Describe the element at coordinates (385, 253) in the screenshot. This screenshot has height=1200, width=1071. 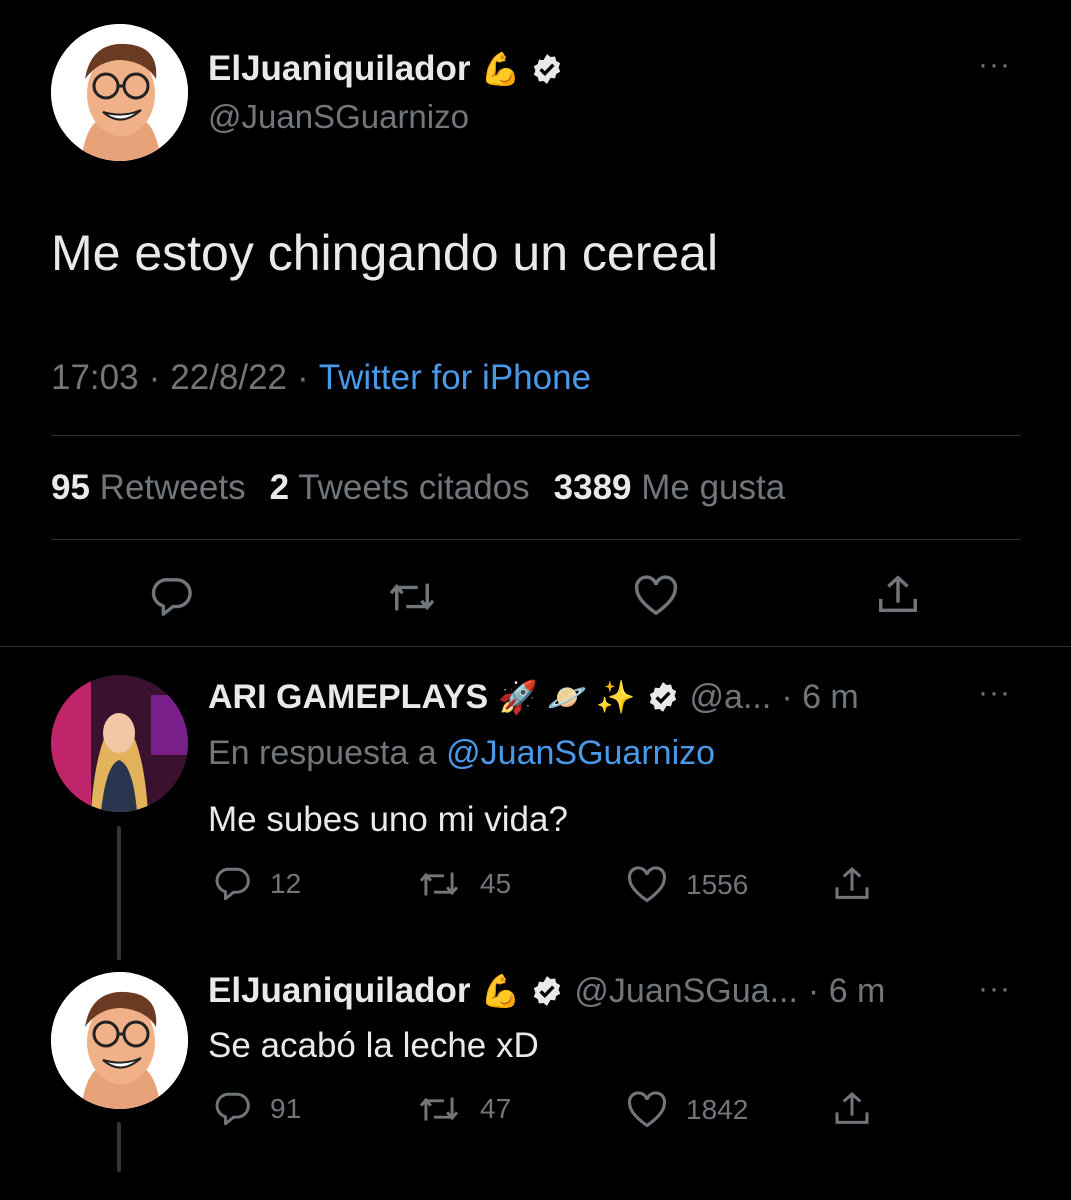
I see `tweet-text: Me estoy chingando un cereal` at that location.